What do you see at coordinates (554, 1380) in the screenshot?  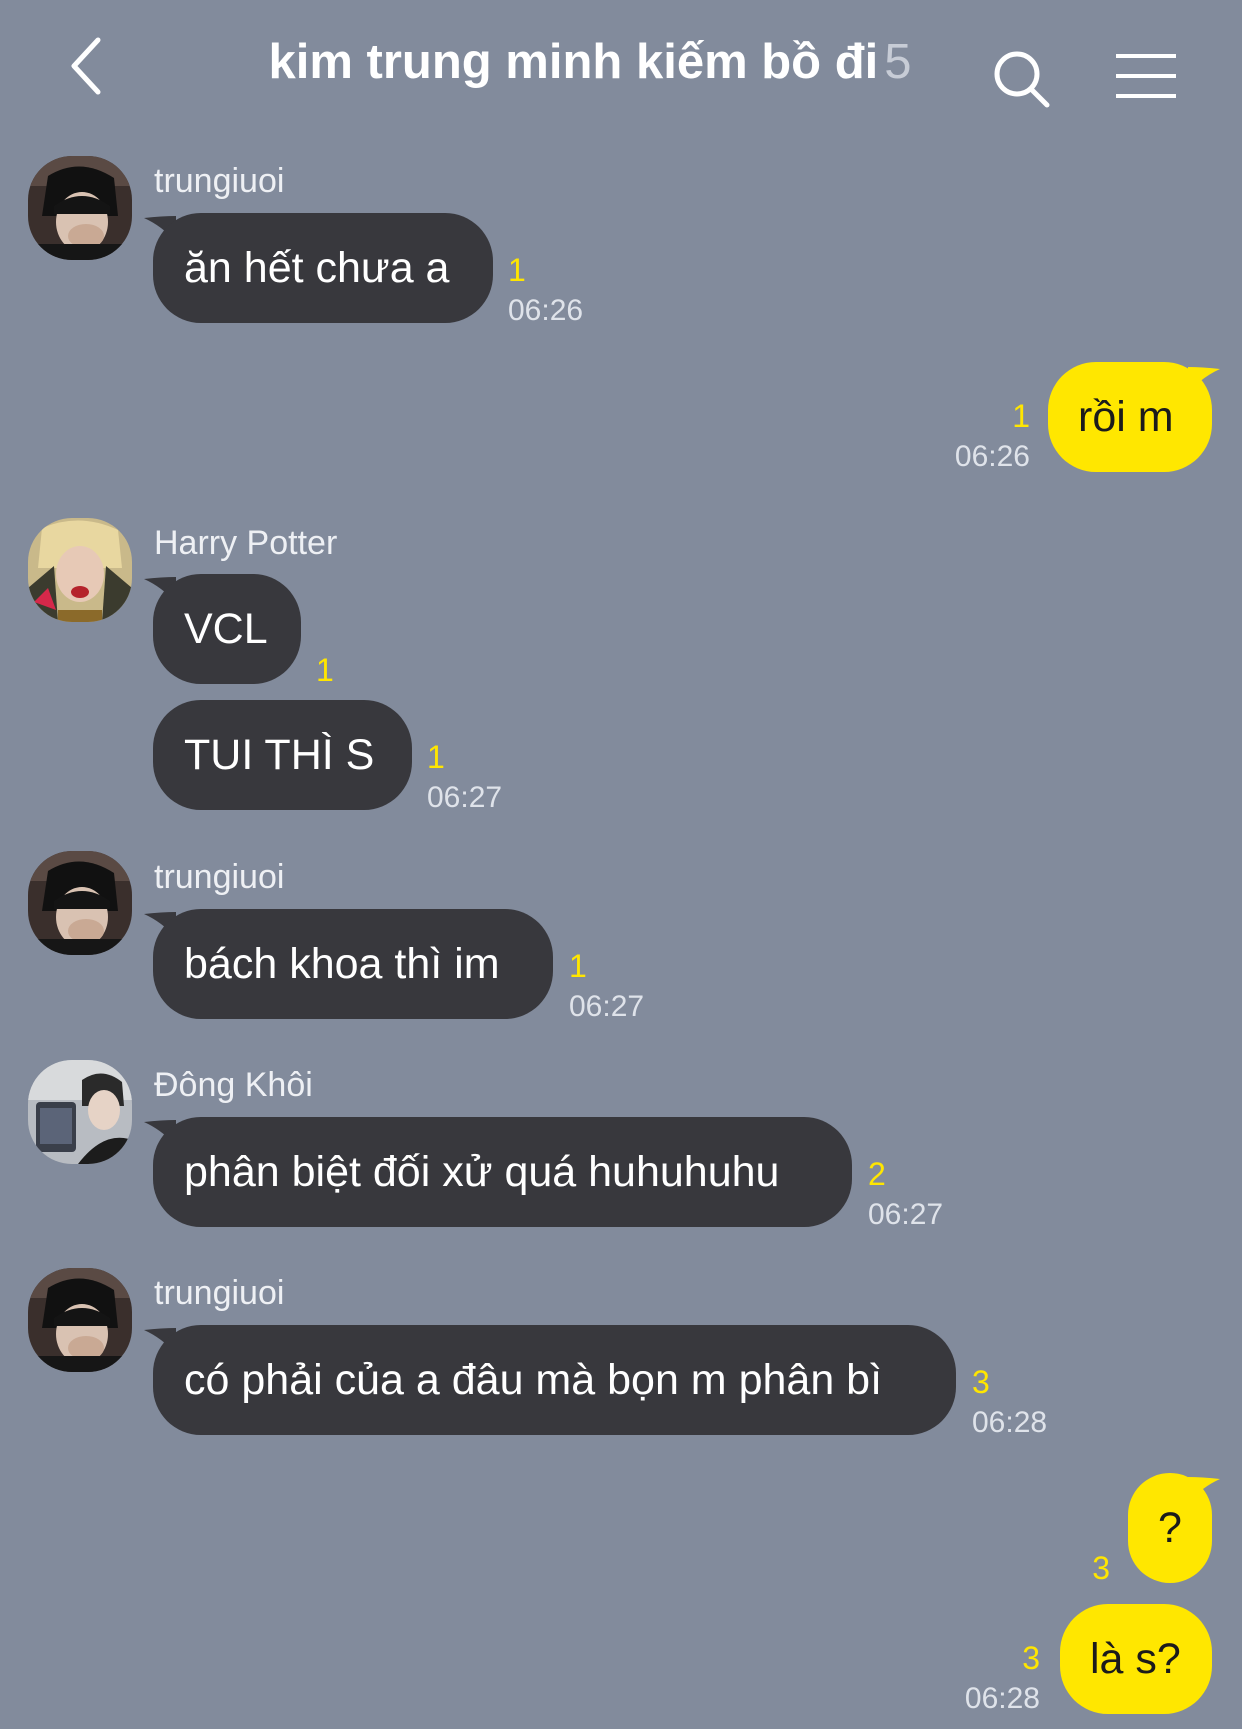 I see `message-bubble-incoming: có phải của a đâu mà bọn m phân bì` at bounding box center [554, 1380].